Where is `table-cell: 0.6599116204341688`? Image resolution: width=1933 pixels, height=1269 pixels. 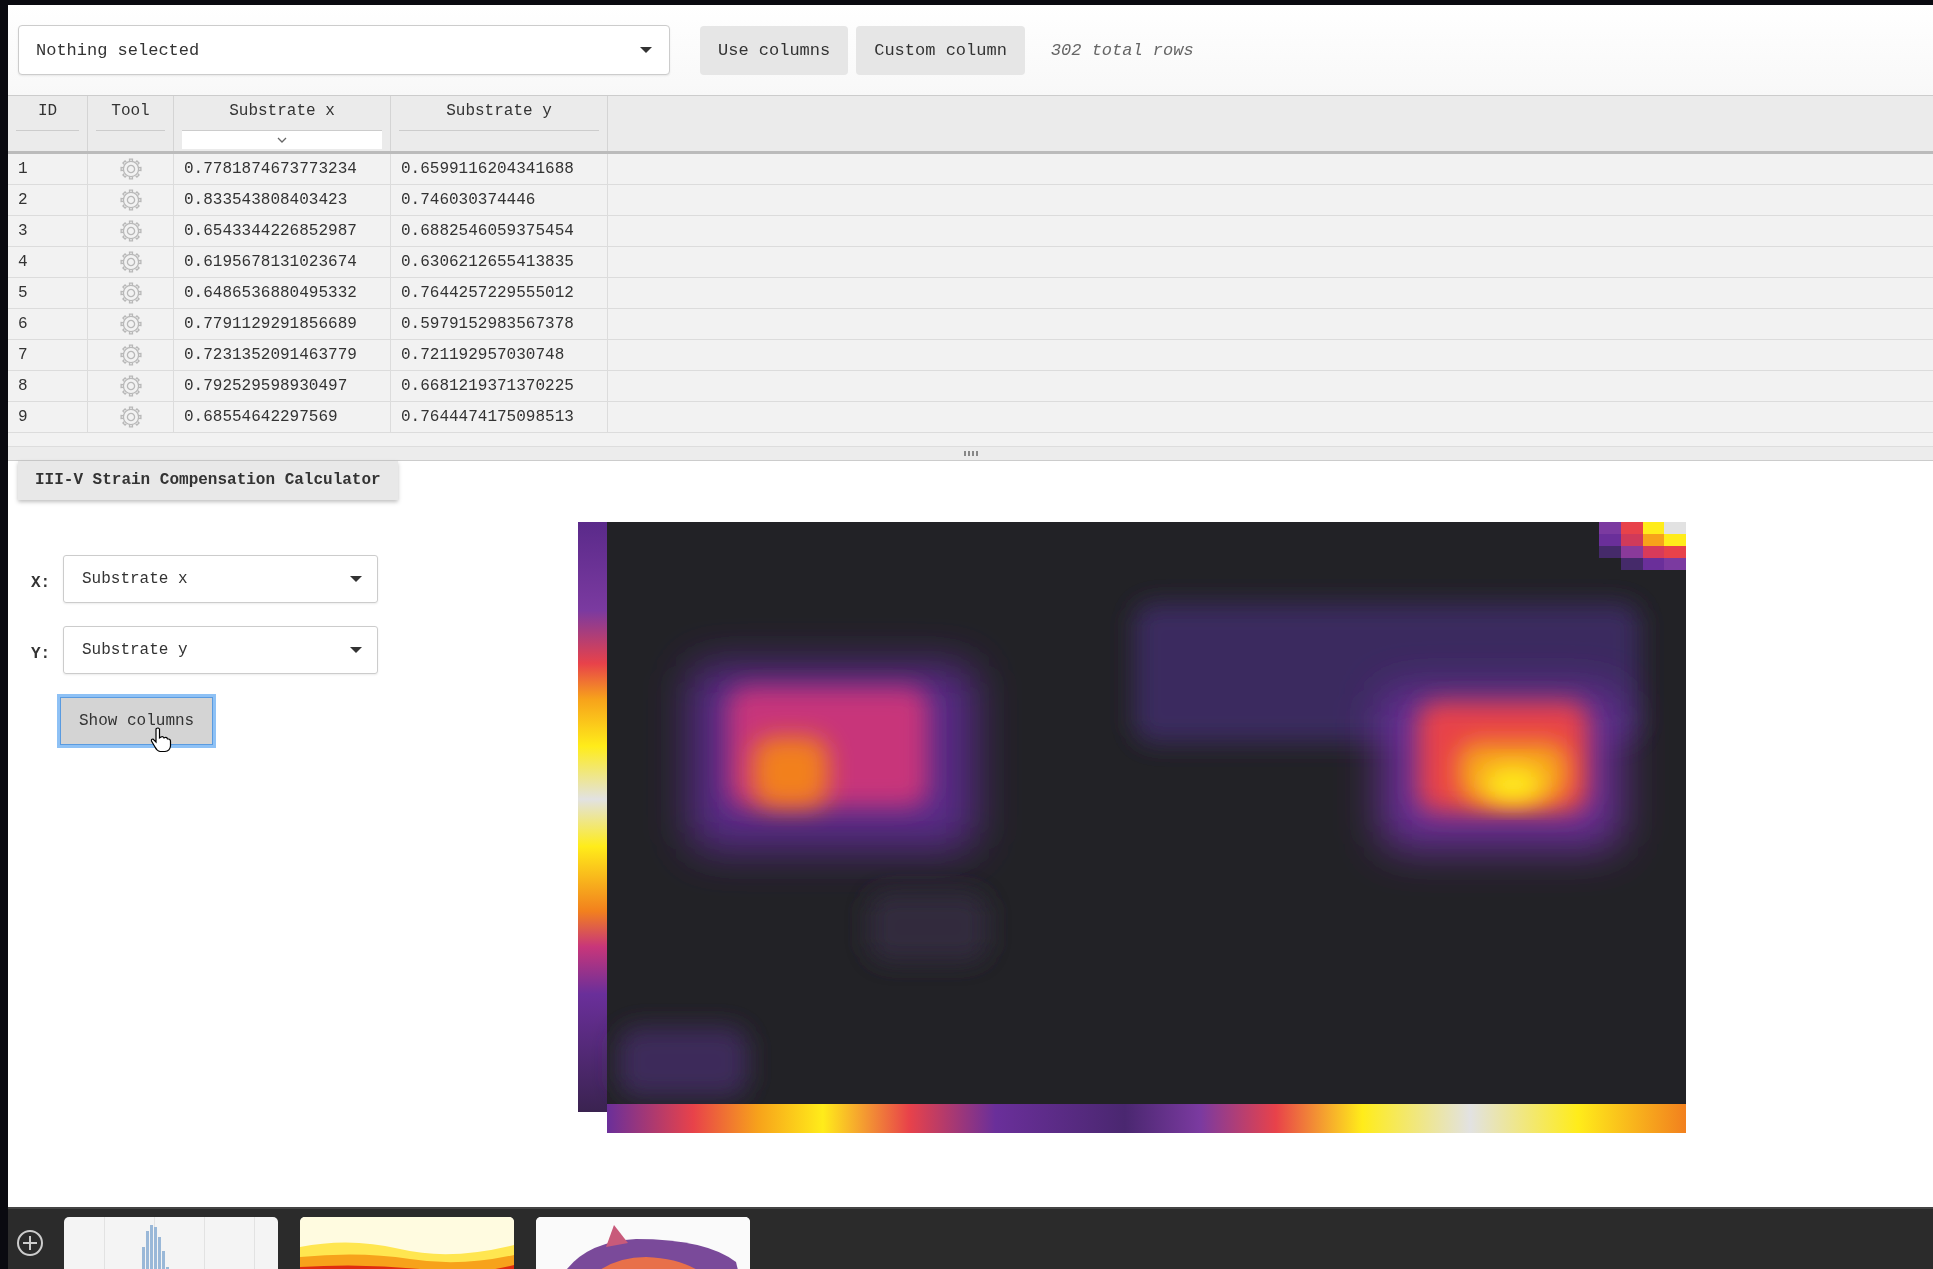
table-cell: 0.6599116204341688 is located at coordinates (487, 169).